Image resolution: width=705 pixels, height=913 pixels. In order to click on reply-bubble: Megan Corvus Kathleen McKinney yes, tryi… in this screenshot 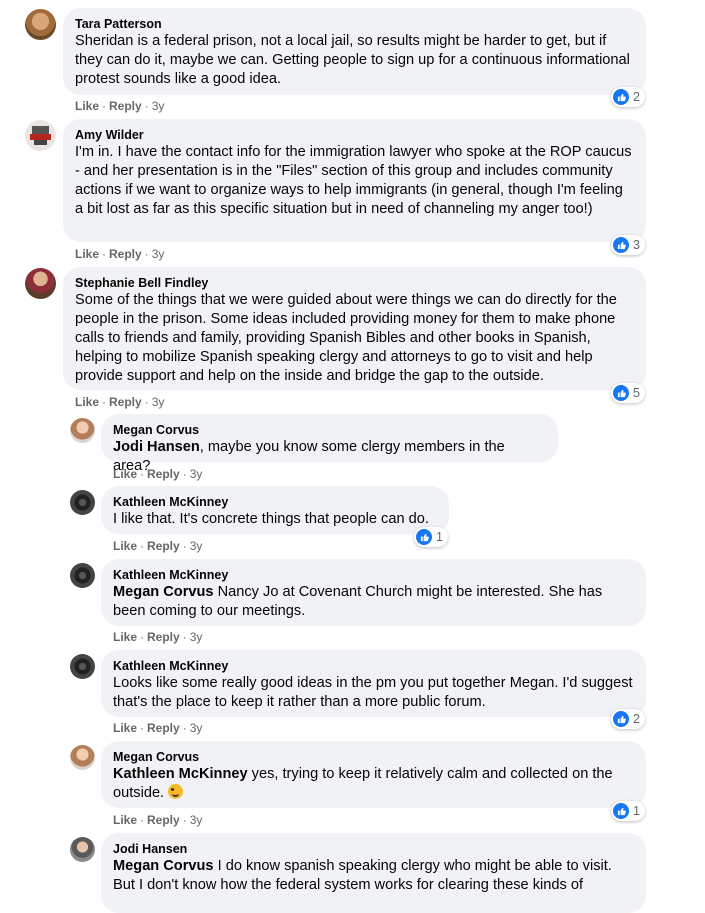, I will do `click(373, 774)`.